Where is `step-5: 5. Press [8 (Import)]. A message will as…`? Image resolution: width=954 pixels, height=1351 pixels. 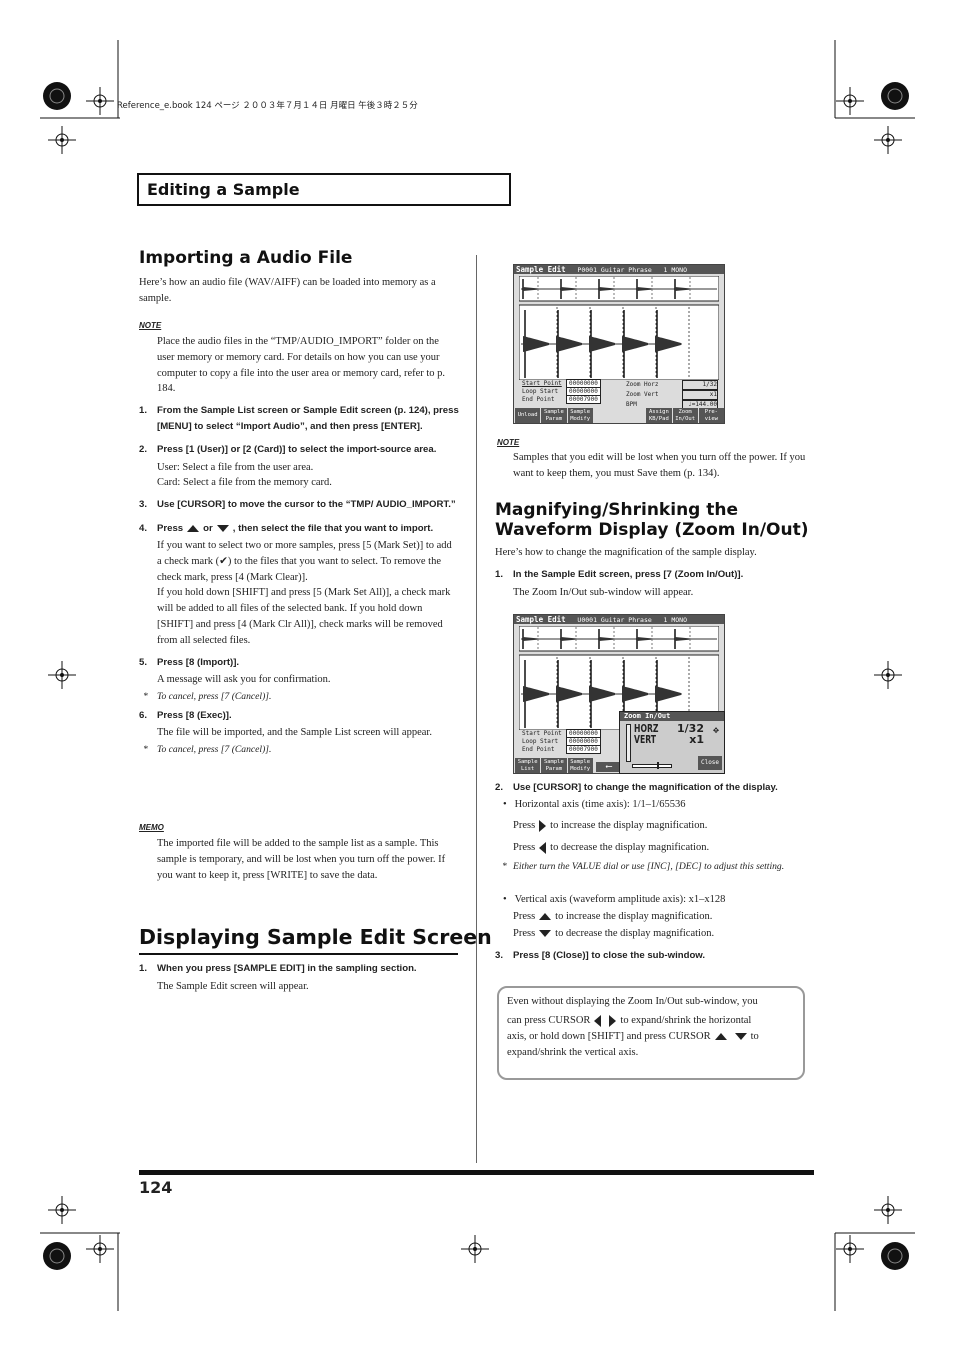 step-5: 5. Press [8 (Import)]. A message will as… is located at coordinates (299, 678).